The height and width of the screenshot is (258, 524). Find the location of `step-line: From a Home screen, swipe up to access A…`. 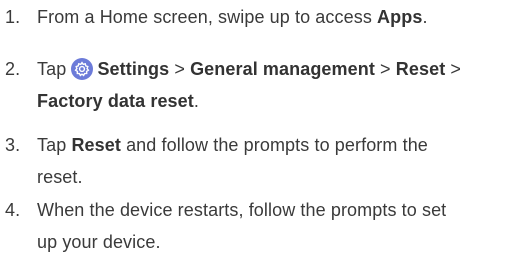

step-line: From a Home screen, swipe up to access A… is located at coordinates (280, 17).